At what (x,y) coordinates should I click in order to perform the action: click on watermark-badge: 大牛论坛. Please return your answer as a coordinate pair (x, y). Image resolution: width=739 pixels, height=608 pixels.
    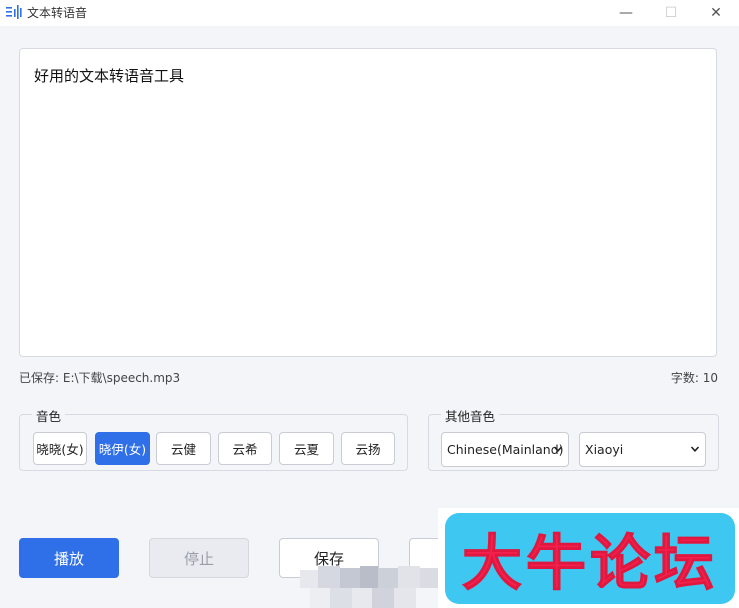
    Looking at the image, I should click on (590, 558).